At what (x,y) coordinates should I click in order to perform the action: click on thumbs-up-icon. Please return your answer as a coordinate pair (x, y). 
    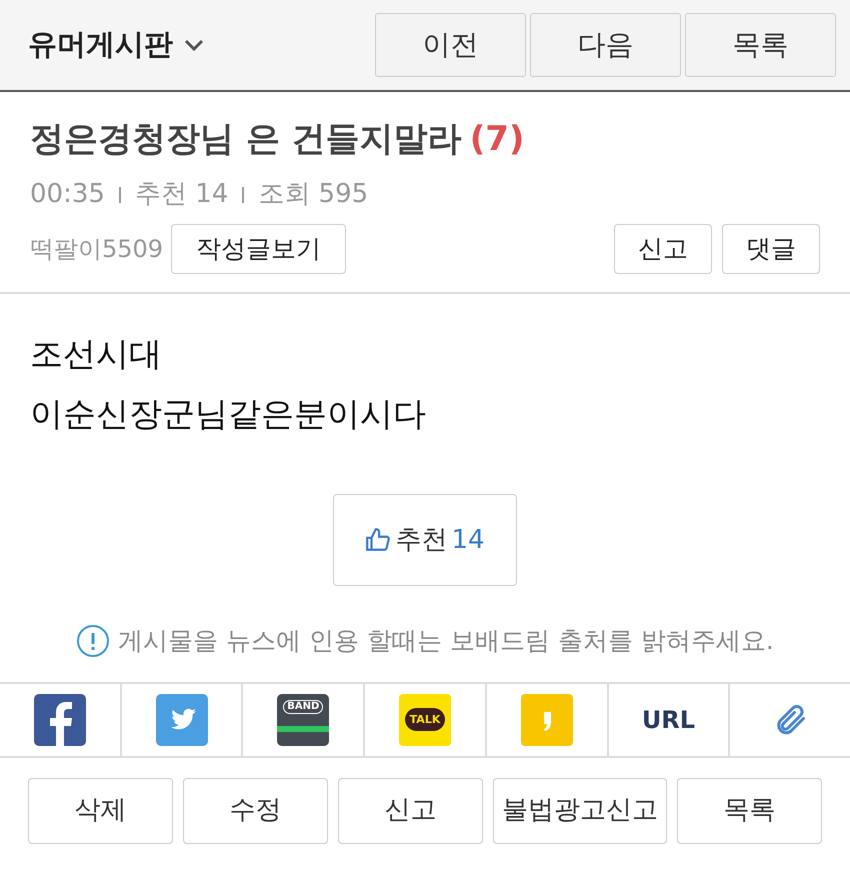
    Looking at the image, I should click on (378, 540).